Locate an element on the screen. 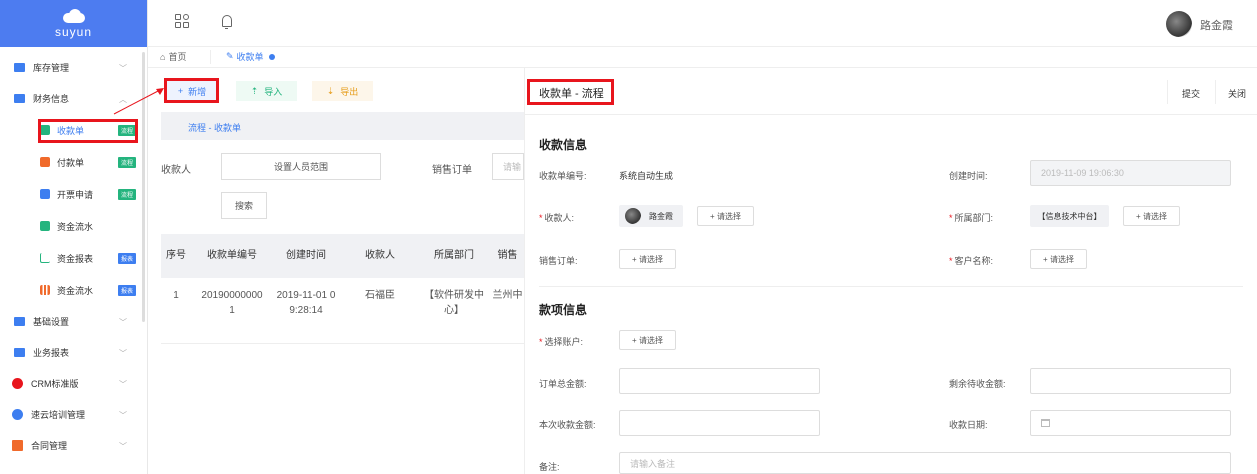 The height and width of the screenshot is (474, 1257). remark-textarea: 请输入备注 is located at coordinates (925, 463).